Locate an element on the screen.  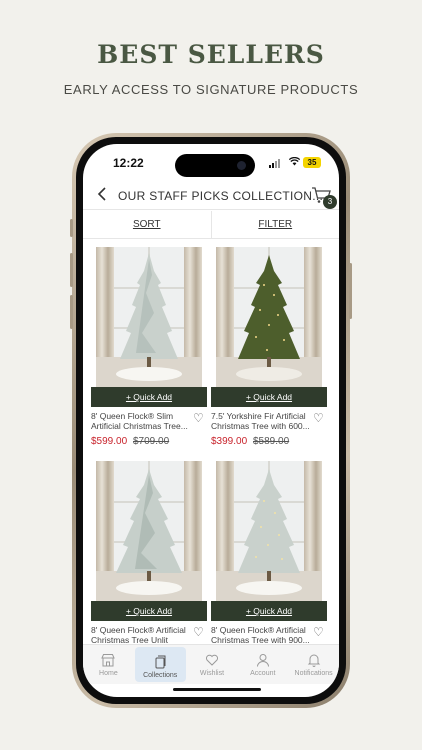
tab-label: Notifications is located at coordinates (313, 673).